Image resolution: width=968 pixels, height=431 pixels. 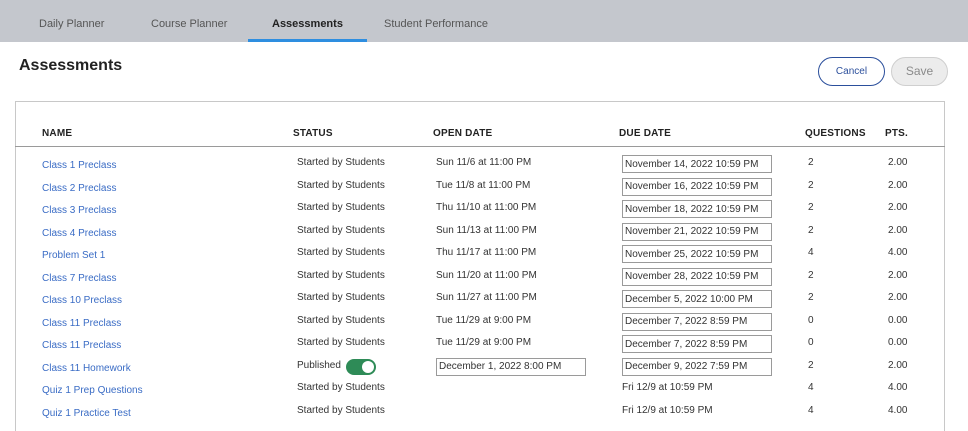 I want to click on tab-assessments: Assessments, so click(x=307, y=21).